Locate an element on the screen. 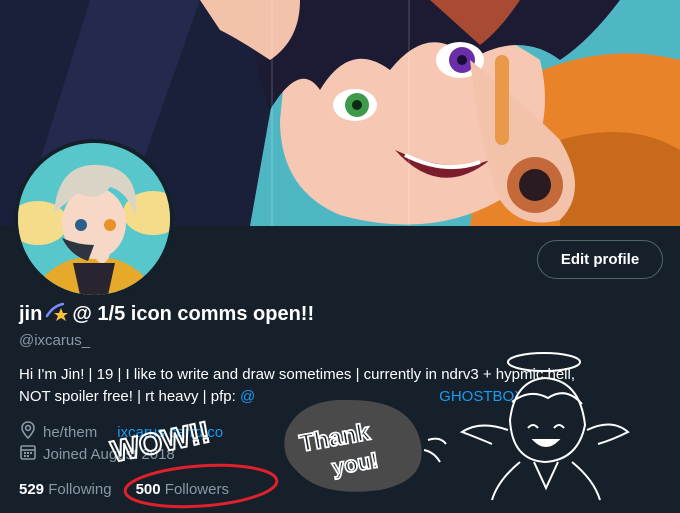 This screenshot has height=513, width=680. following-label: Following is located at coordinates (80, 489).